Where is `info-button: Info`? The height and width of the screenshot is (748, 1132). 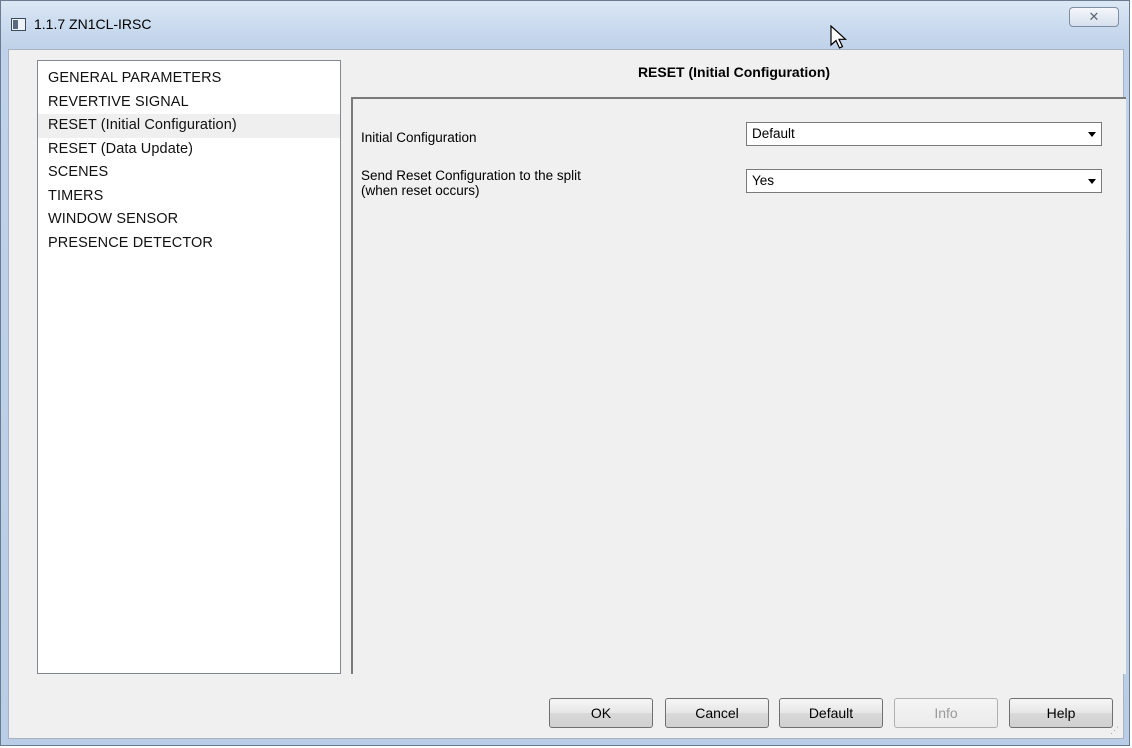
info-button: Info is located at coordinates (946, 713).